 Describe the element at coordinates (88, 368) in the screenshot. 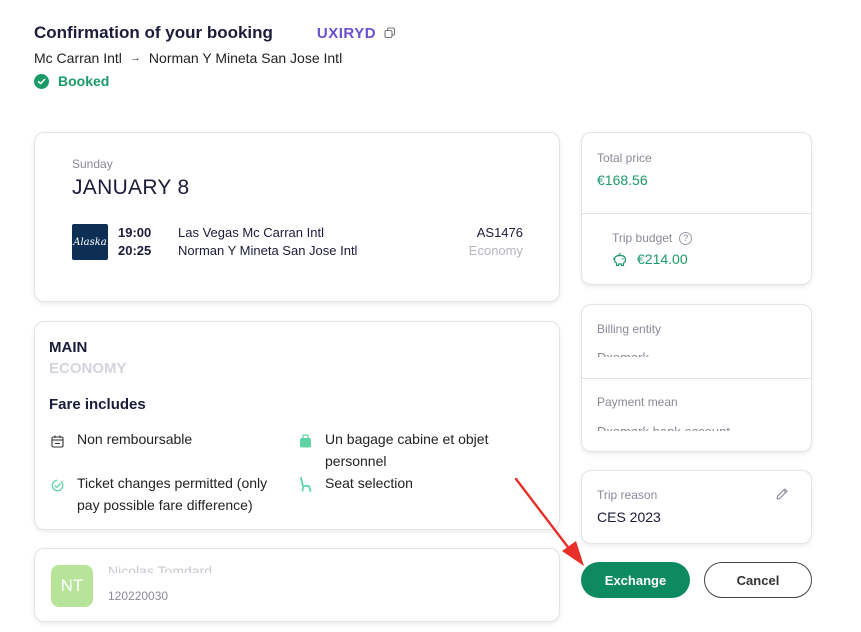

I see `fare-class: ECONOMY` at that location.